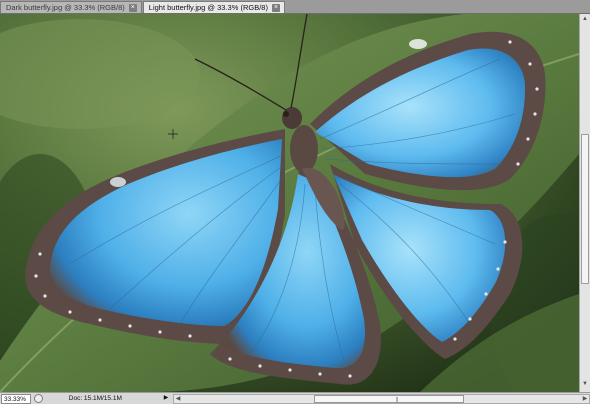 This screenshot has width=590, height=404. I want to click on tab-dark-butterfly: Dark butterfly.jpg @ 33.3% (RGB/8) ×, so click(71, 7).